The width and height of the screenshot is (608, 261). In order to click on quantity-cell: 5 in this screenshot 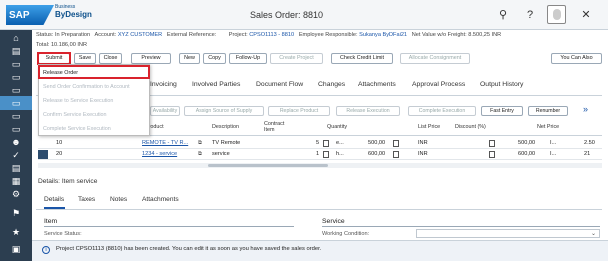, I will do `click(317, 143)`.